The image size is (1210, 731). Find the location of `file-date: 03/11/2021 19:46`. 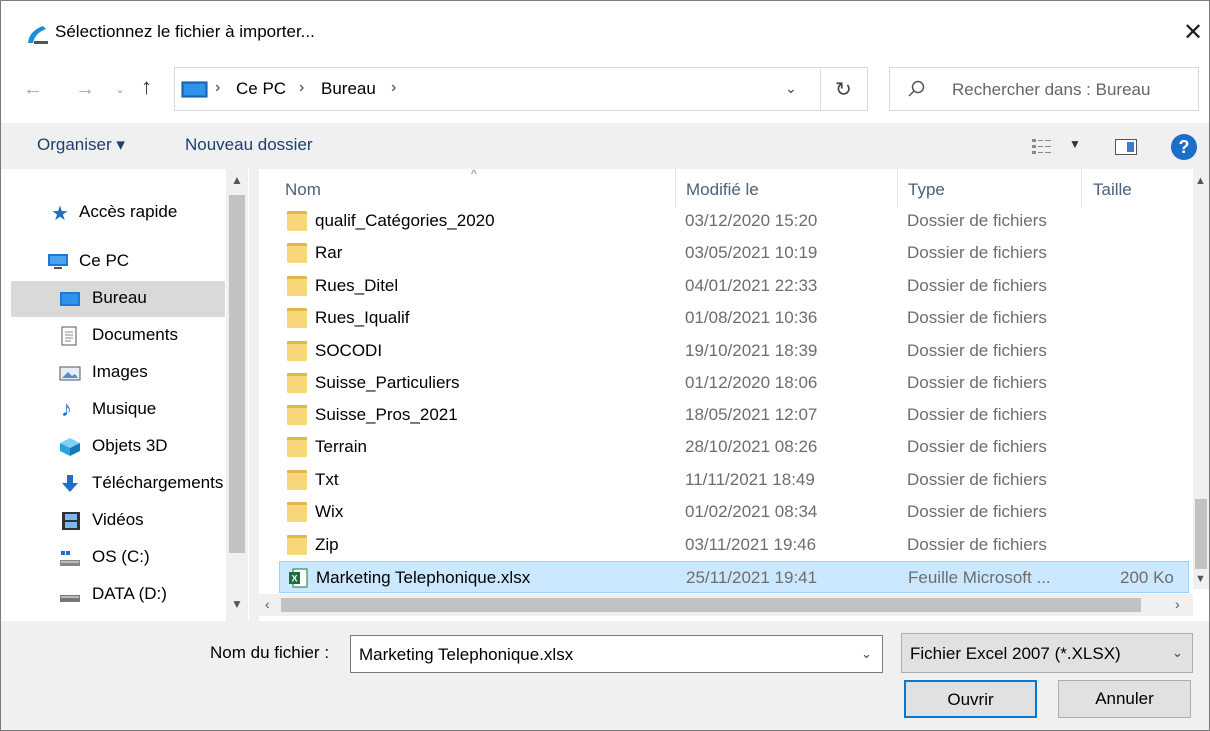

file-date: 03/11/2021 19:46 is located at coordinates (751, 544).